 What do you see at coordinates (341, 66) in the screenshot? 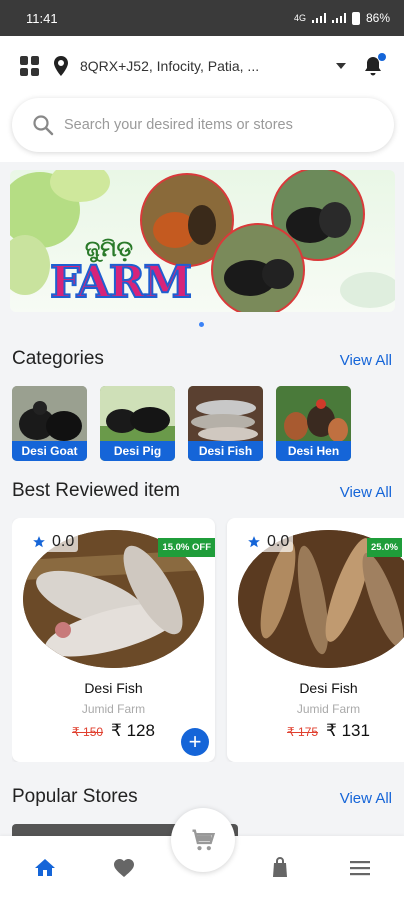
I see `chevron-down-icon` at bounding box center [341, 66].